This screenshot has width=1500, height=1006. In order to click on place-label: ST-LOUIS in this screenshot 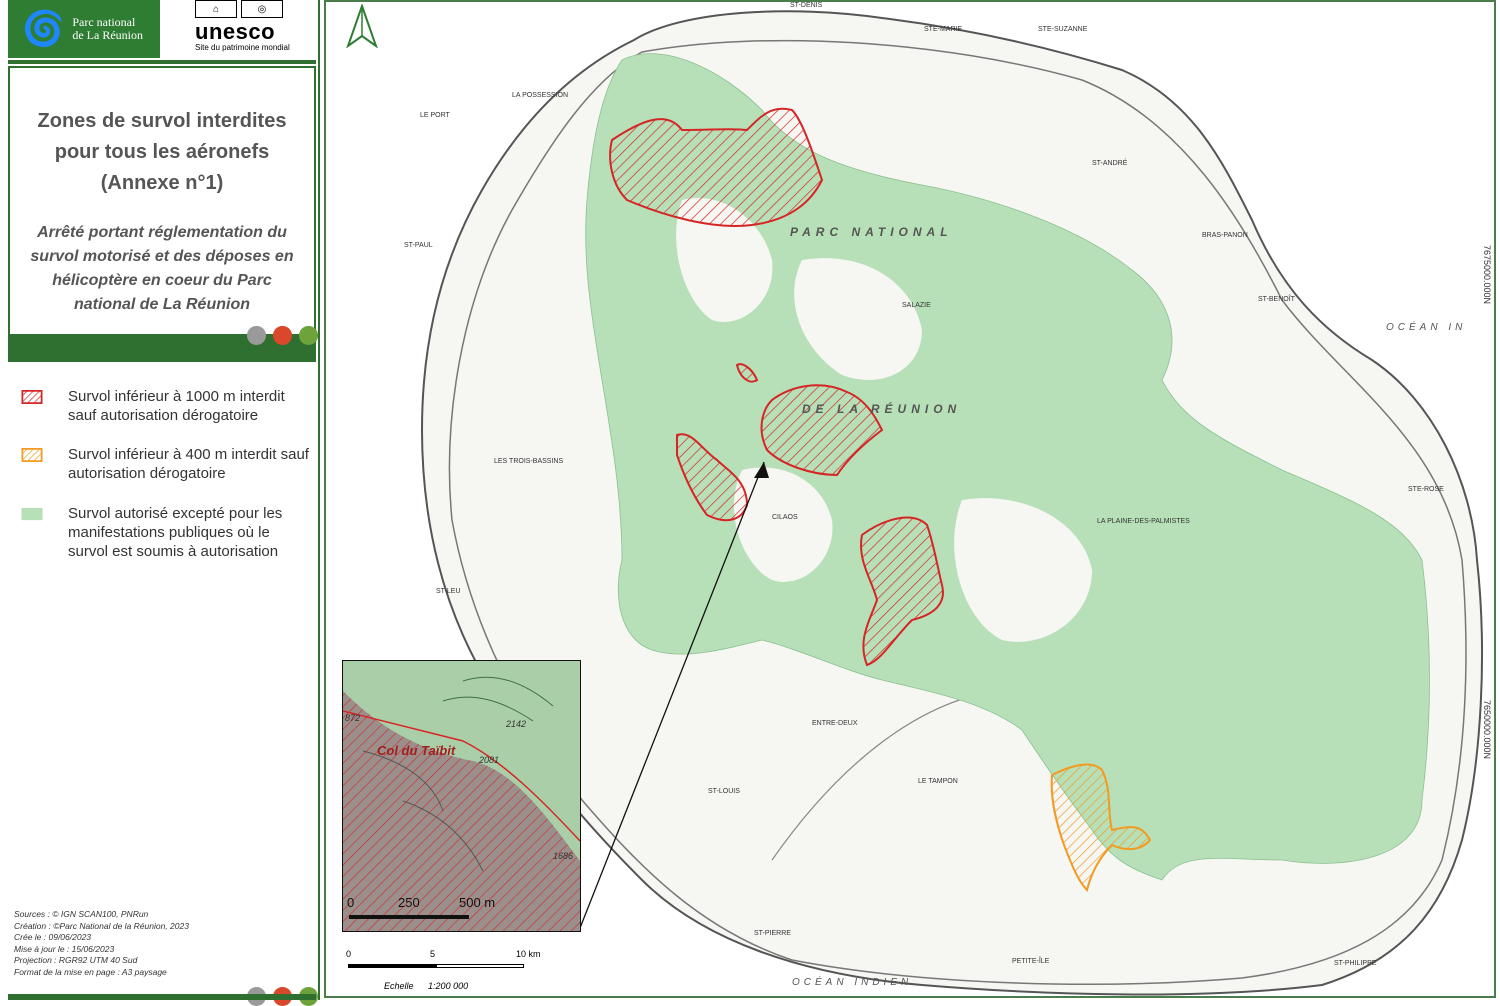, I will do `click(724, 791)`.